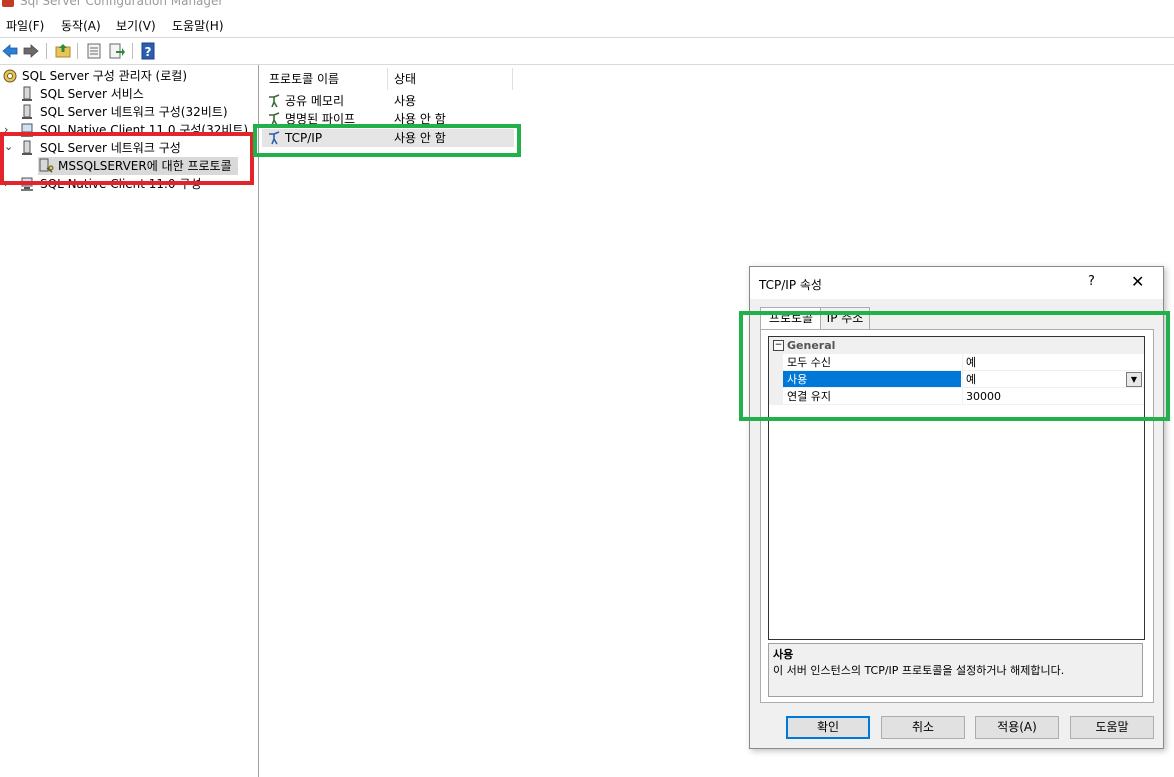 The image size is (1174, 777). What do you see at coordinates (449, 79) in the screenshot?
I see `column-header-status: 상태` at bounding box center [449, 79].